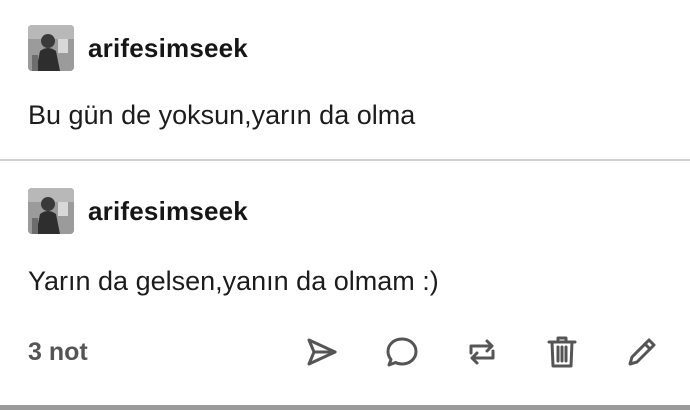  What do you see at coordinates (222, 115) in the screenshot?
I see `post-text: Bu gün de yoksun,yarın da olma` at bounding box center [222, 115].